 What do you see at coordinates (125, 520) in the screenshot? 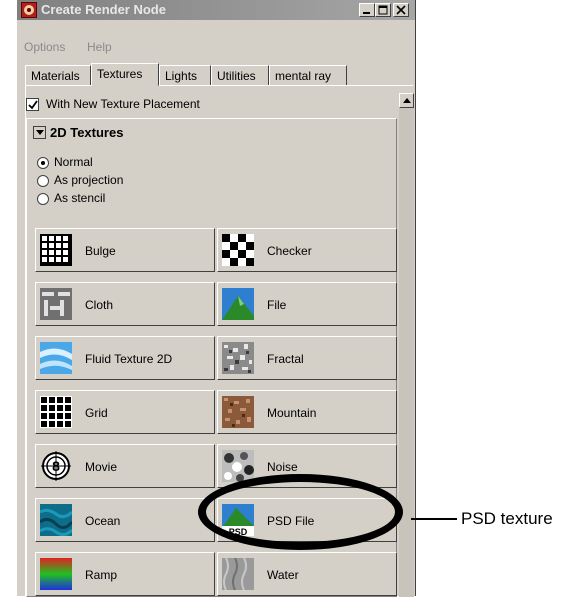
I see `texture-button-ocean: Ocean` at bounding box center [125, 520].